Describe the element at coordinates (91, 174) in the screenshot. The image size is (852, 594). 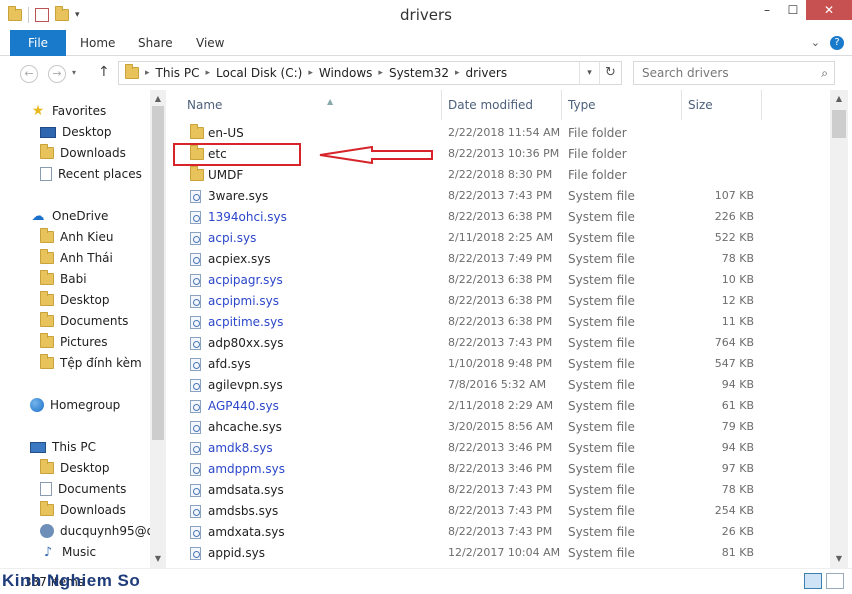
I see `nav-favorites-recent: Recent places` at that location.